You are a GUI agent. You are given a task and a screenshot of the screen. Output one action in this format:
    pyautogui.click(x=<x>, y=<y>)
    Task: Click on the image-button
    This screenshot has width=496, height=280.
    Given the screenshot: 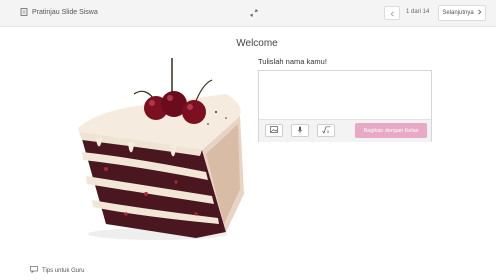 What is the action you would take?
    pyautogui.click(x=274, y=130)
    